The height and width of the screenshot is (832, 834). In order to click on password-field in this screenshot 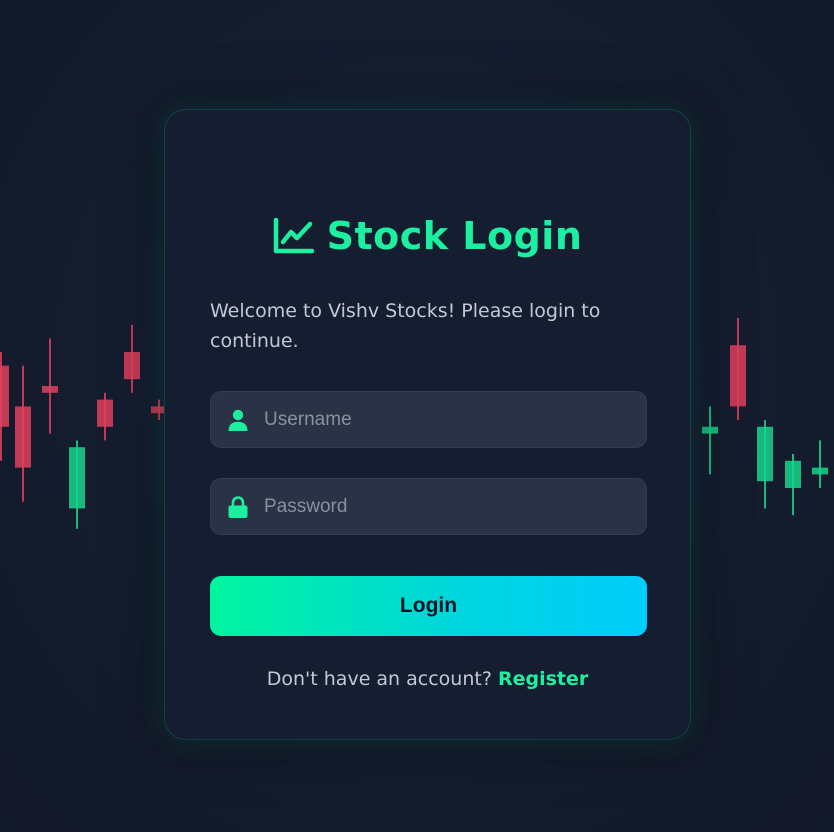, I will do `click(428, 506)`.